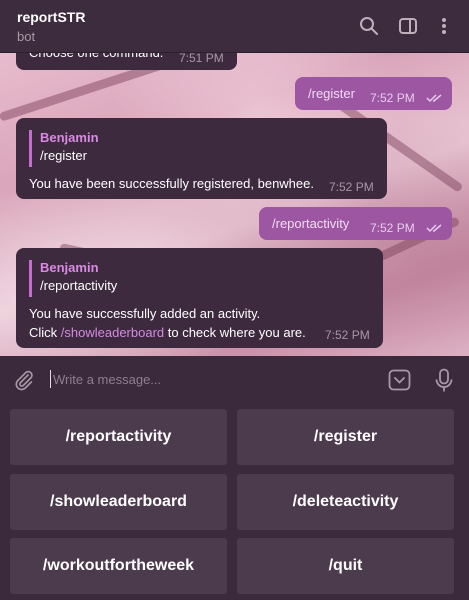 This screenshot has height=600, width=469. What do you see at coordinates (201, 59) in the screenshot?
I see `message-time: 7:51 PM` at bounding box center [201, 59].